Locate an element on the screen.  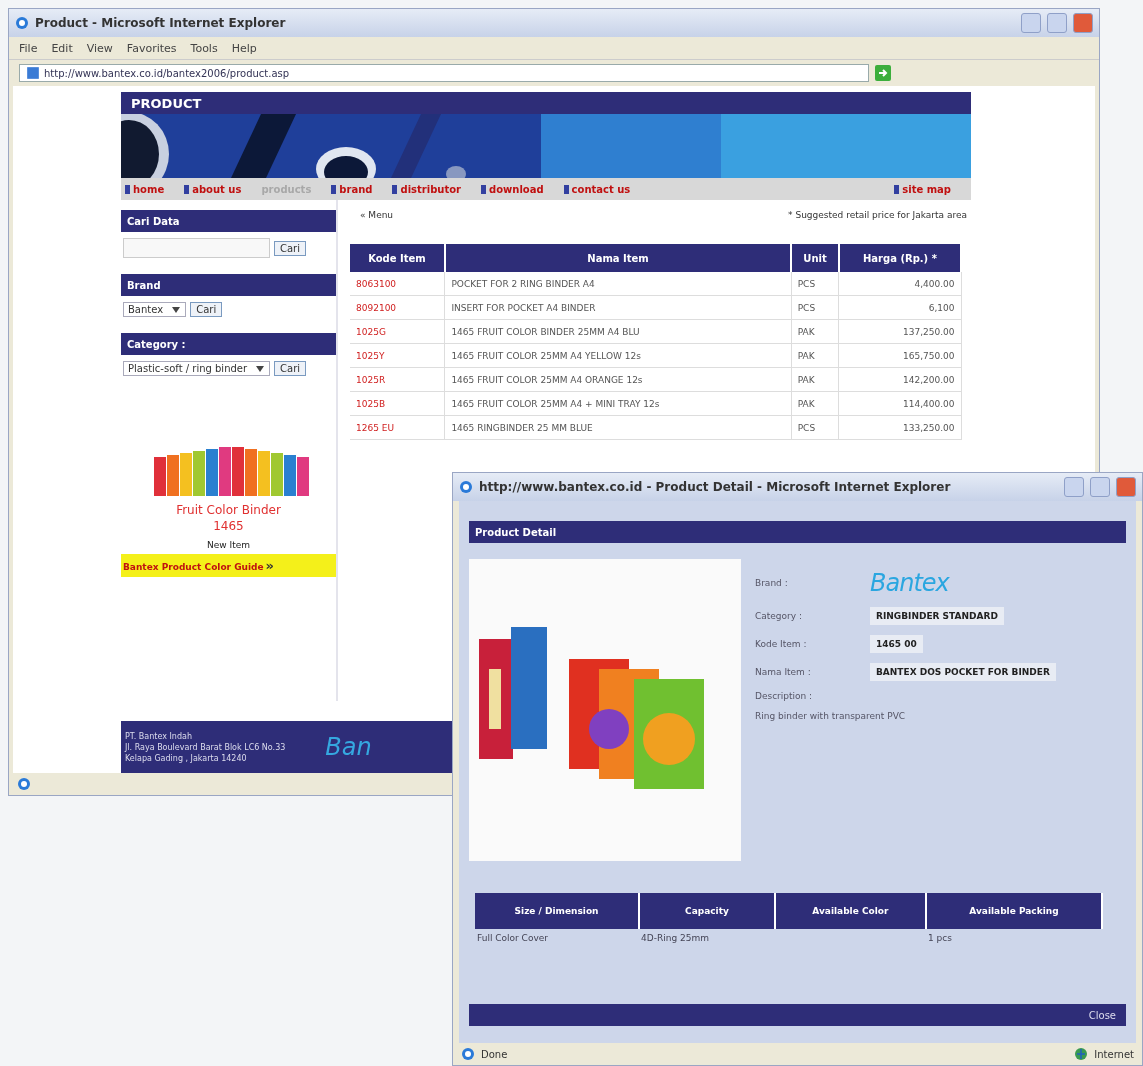
item-code-link: 1025Y is located at coordinates (397, 355).